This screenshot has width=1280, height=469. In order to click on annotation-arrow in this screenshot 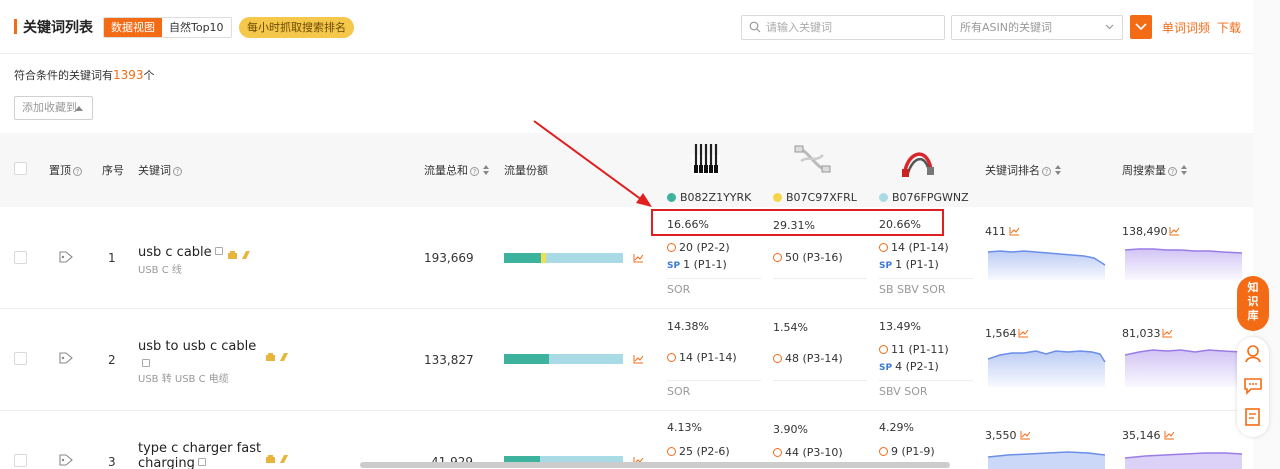, I will do `click(592, 163)`.